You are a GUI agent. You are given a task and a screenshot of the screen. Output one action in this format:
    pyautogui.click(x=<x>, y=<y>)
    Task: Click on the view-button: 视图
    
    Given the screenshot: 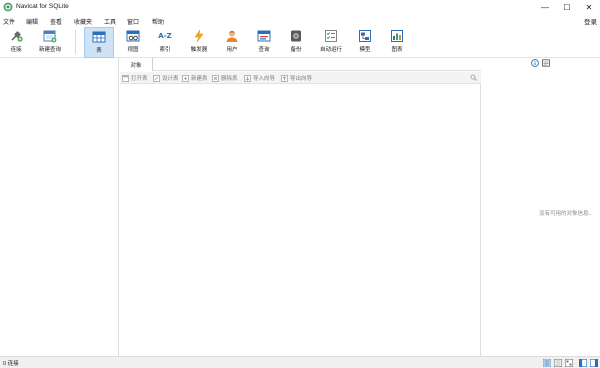 What is the action you would take?
    pyautogui.click(x=133, y=42)
    